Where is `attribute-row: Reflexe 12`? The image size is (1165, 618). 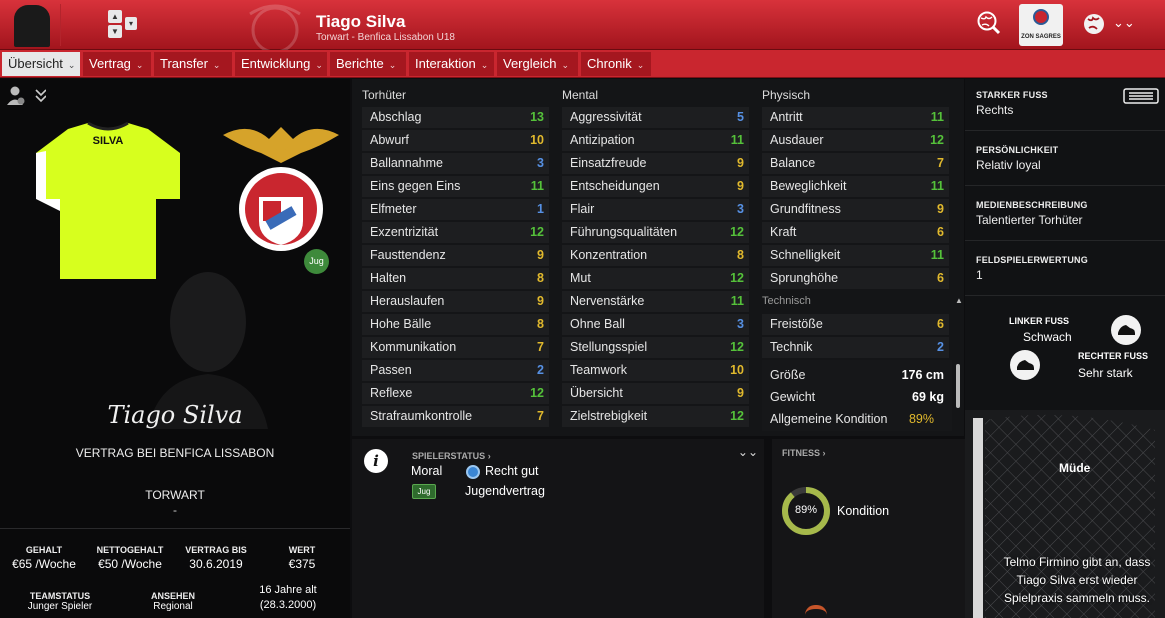
attribute-row: Reflexe 12 is located at coordinates (455, 393).